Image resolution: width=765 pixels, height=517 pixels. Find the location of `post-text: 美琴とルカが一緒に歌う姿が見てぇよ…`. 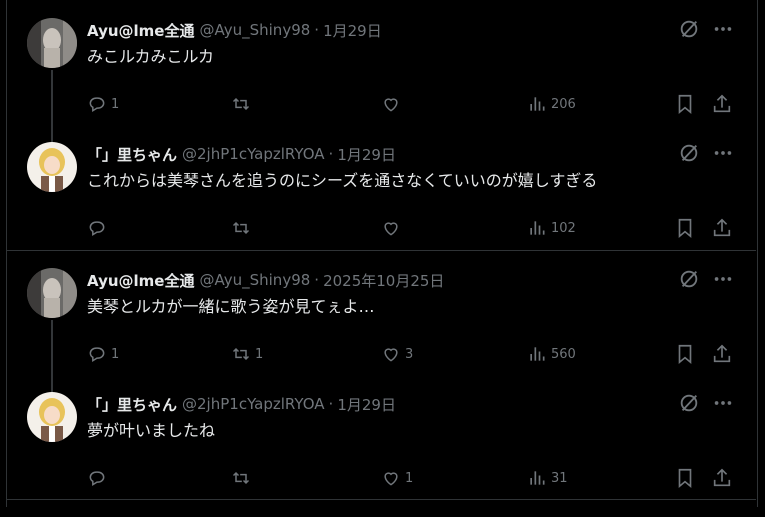

post-text: 美琴とルカが一緒に歌う姿が見てぇよ… is located at coordinates (231, 306).